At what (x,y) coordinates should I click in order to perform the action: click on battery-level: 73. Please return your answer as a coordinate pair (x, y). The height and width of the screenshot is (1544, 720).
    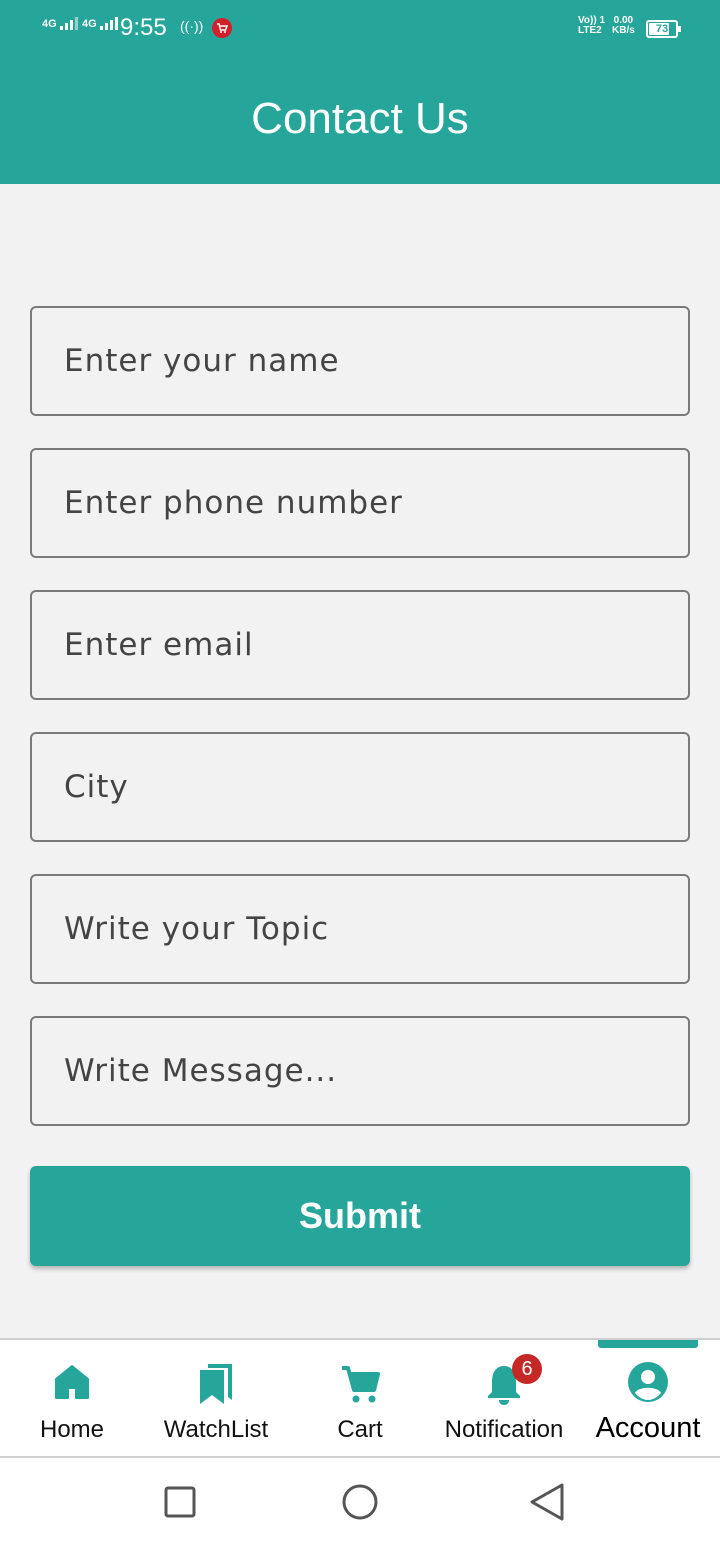
    Looking at the image, I should click on (662, 29).